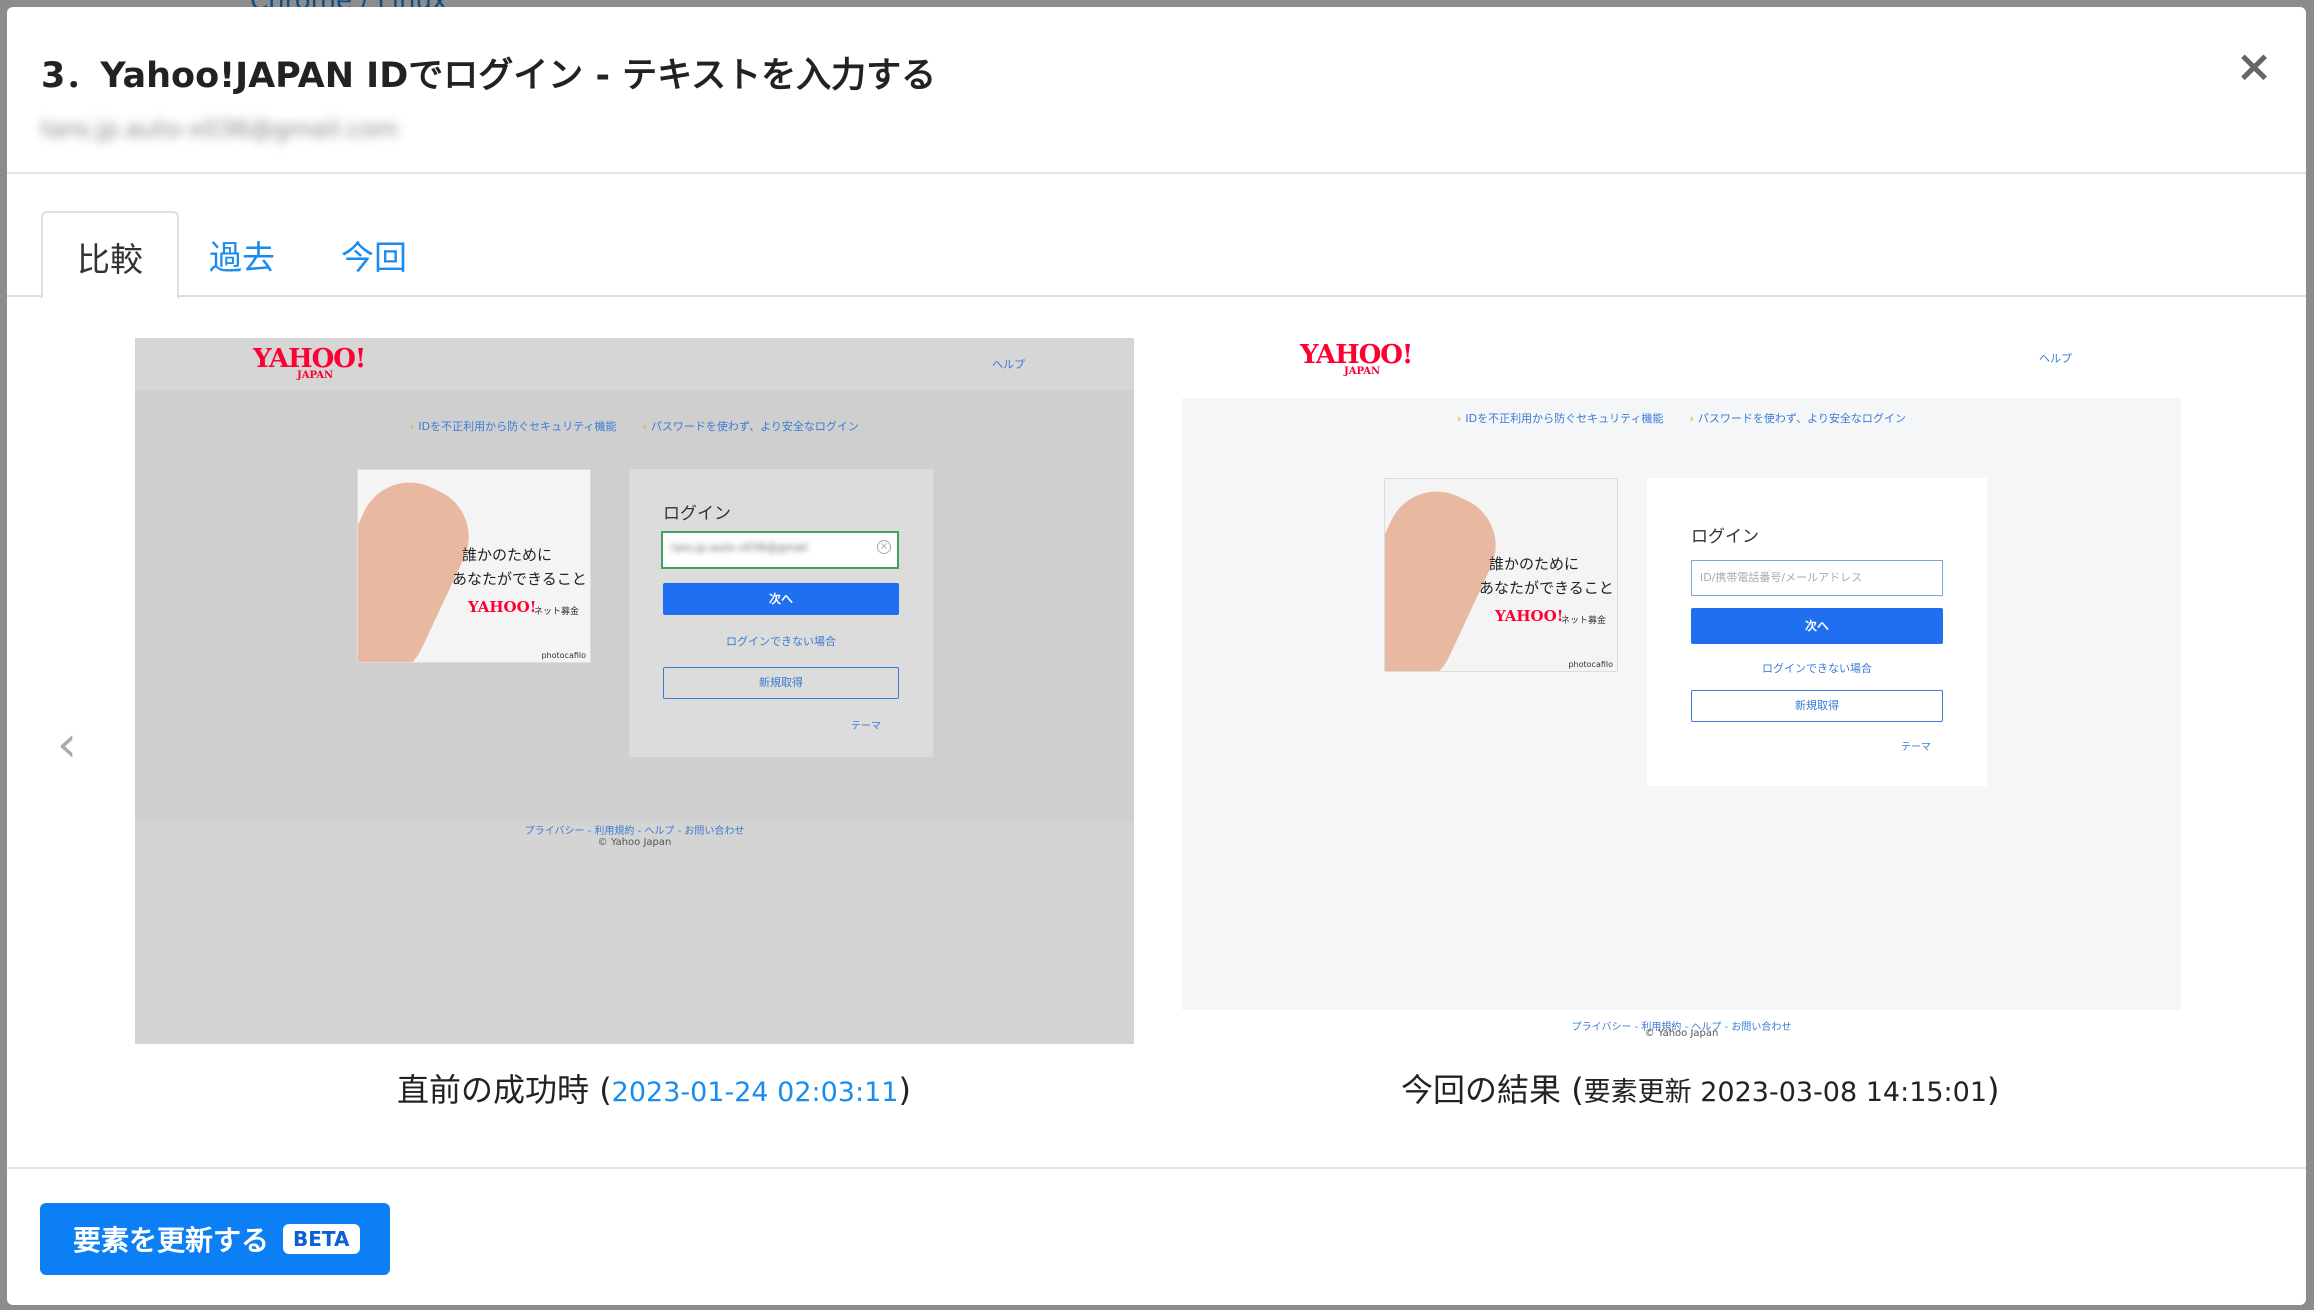  I want to click on past-timestamp-link: 2023-01-24 02:03:11, so click(755, 1092).